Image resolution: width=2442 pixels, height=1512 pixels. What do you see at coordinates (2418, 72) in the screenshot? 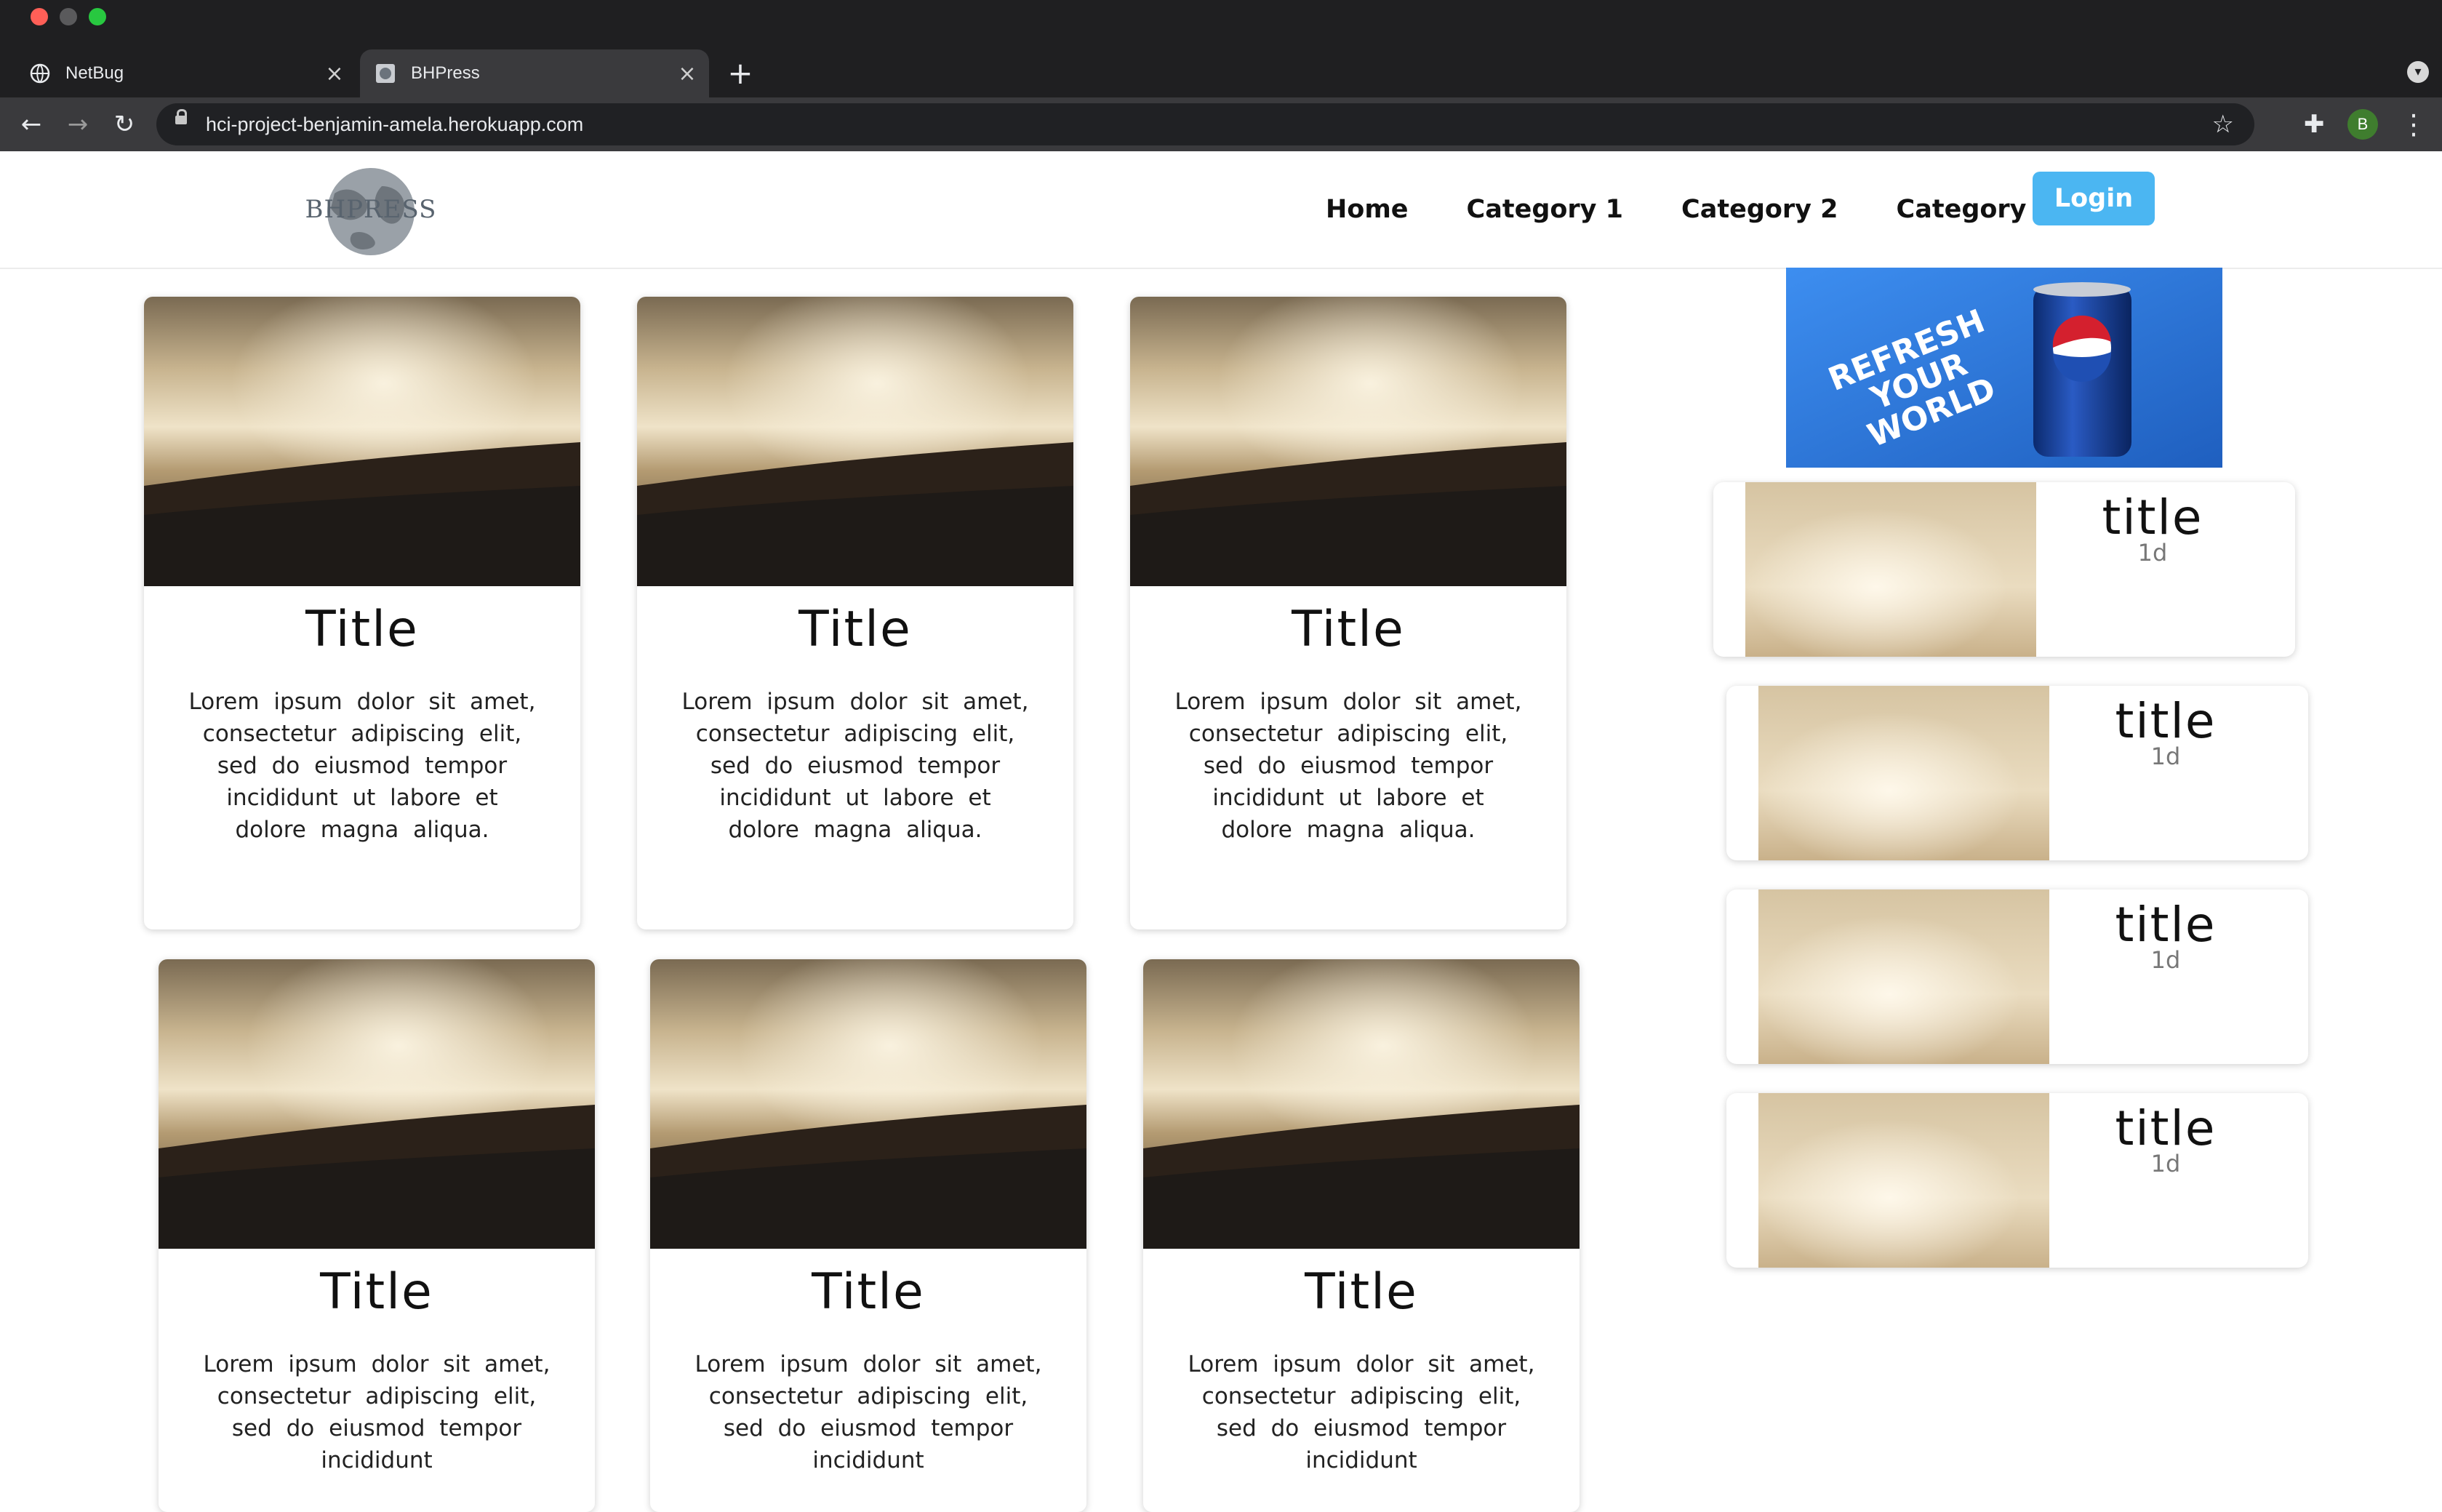
I see `tab-search-icon: ▾` at bounding box center [2418, 72].